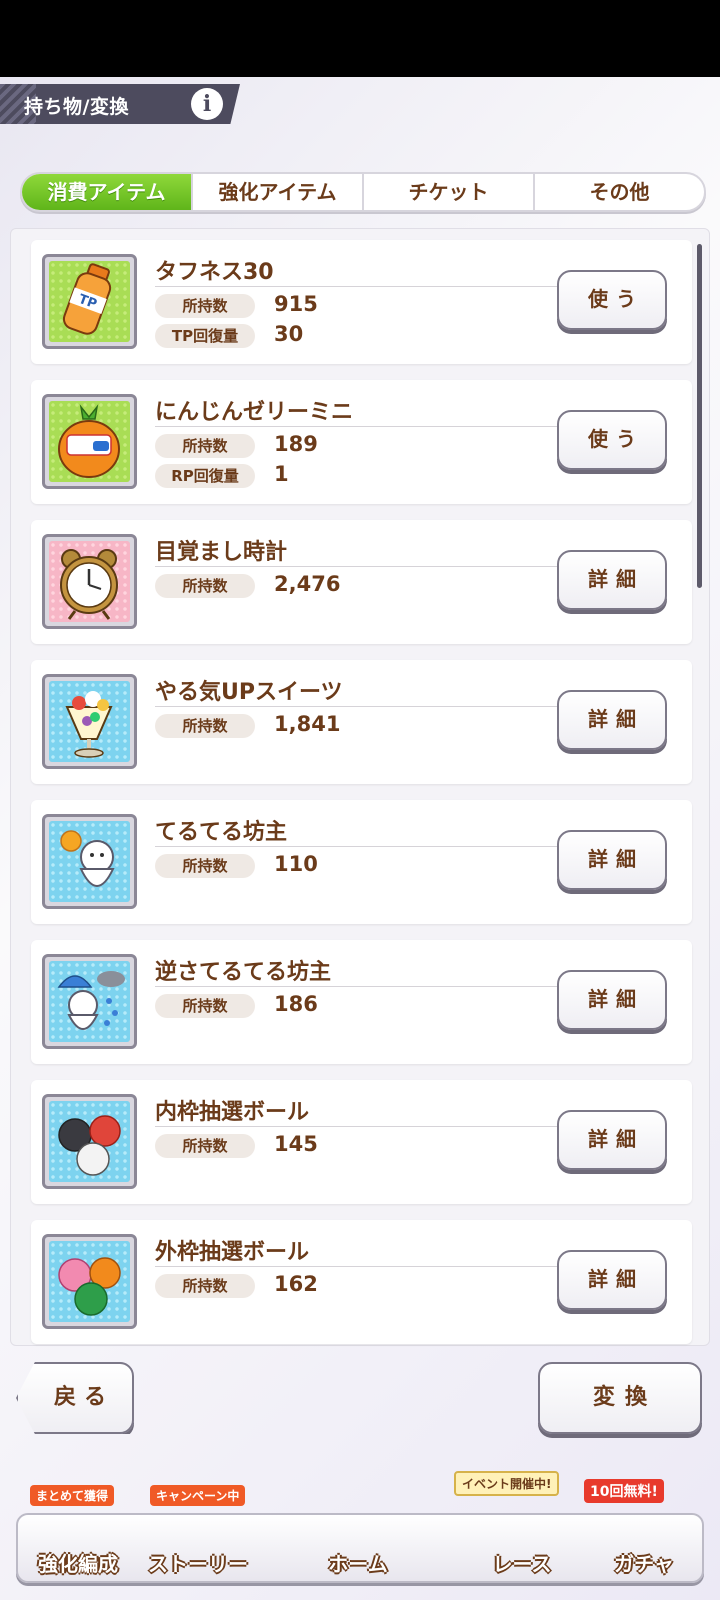 This screenshot has width=720, height=1600. Describe the element at coordinates (207, 104) in the screenshot. I see `info-button: i` at that location.